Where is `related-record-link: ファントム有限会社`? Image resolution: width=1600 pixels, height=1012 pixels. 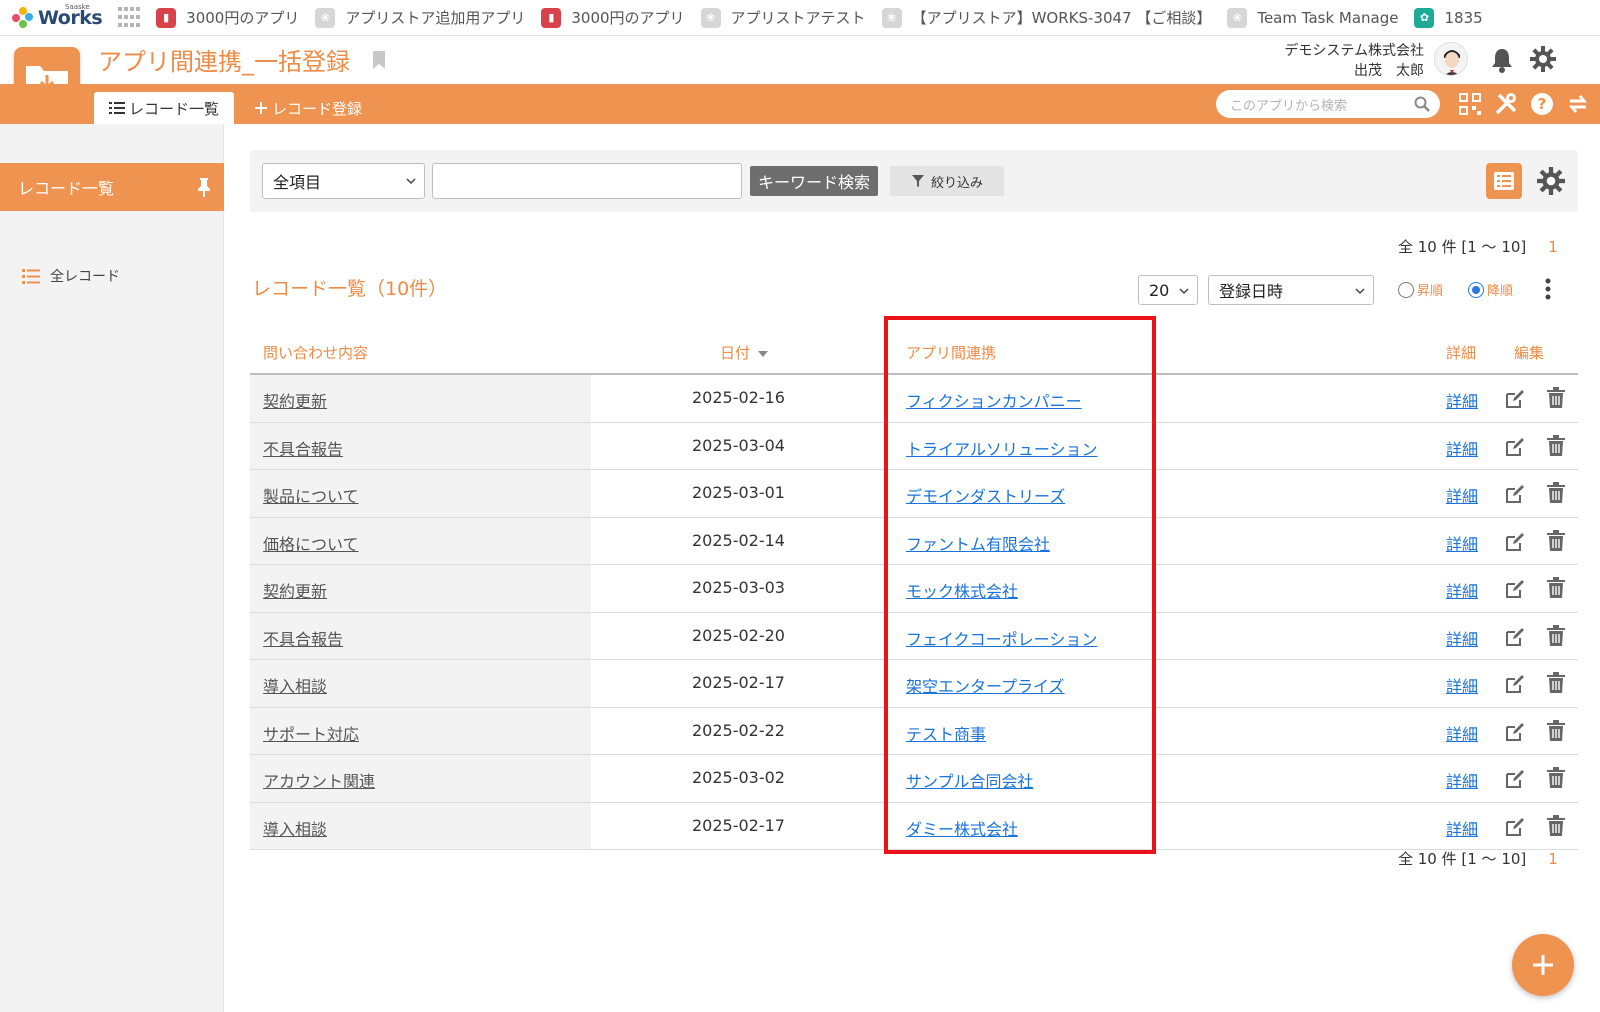 related-record-link: ファントム有限会社 is located at coordinates (978, 543).